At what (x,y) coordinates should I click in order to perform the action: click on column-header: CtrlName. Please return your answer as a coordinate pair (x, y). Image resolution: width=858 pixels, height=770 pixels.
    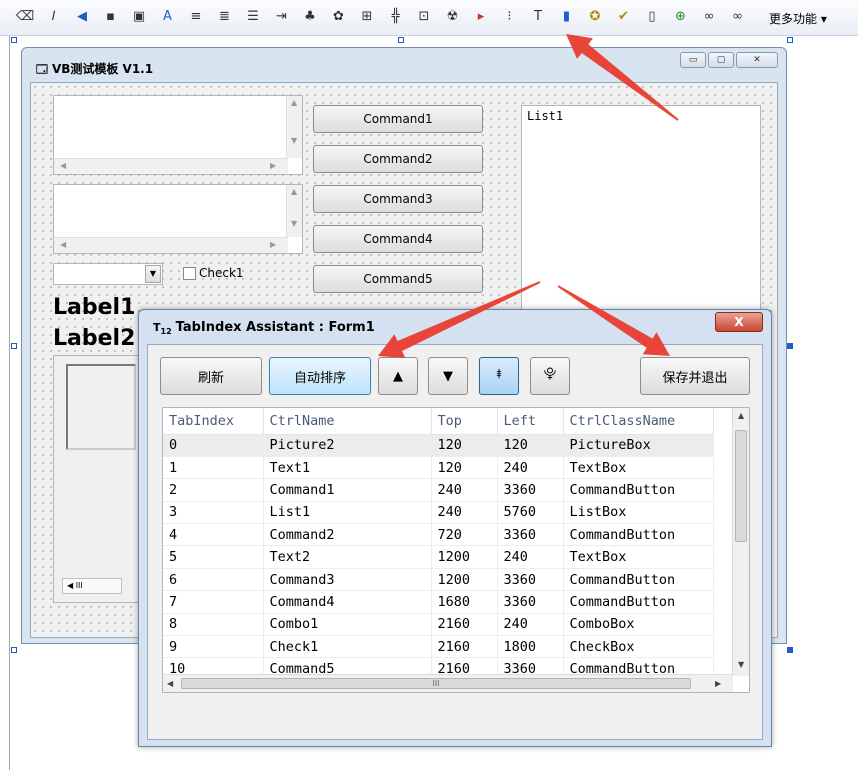
    Looking at the image, I should click on (347, 421).